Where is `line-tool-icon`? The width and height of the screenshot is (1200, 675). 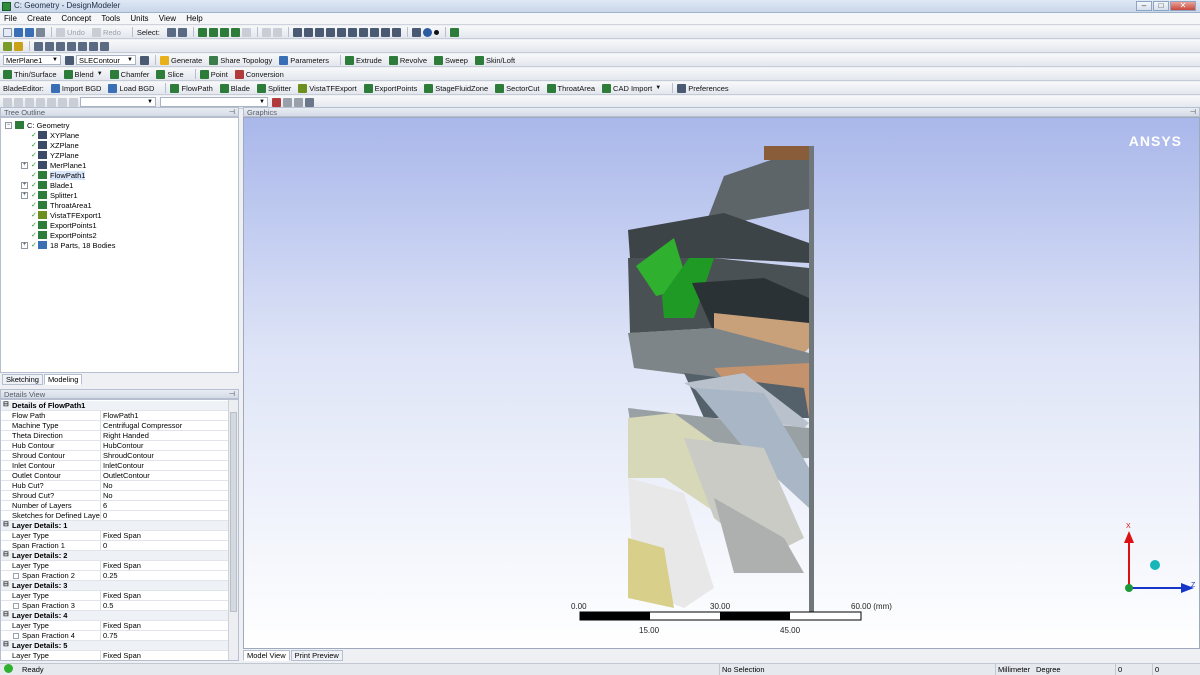
line-tool-icon is located at coordinates (38, 46).